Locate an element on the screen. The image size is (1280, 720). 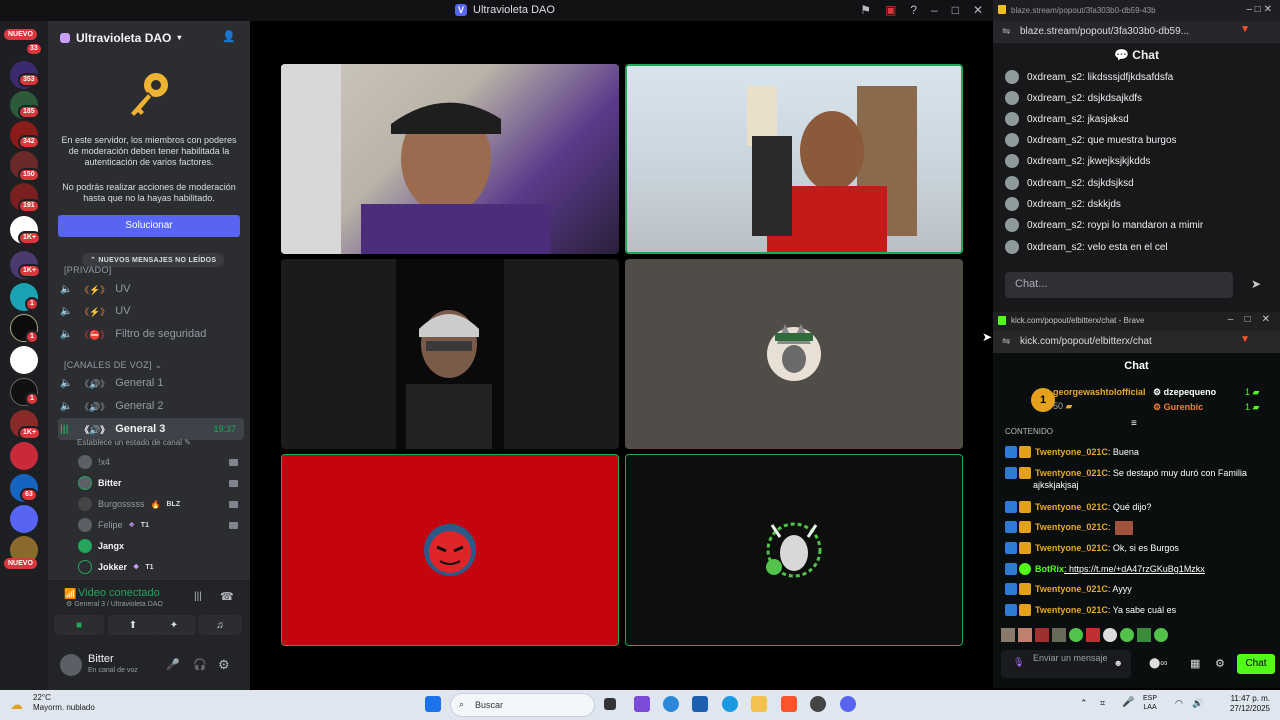
noise-suppression-icon: ||| is located at coordinates (198, 596).